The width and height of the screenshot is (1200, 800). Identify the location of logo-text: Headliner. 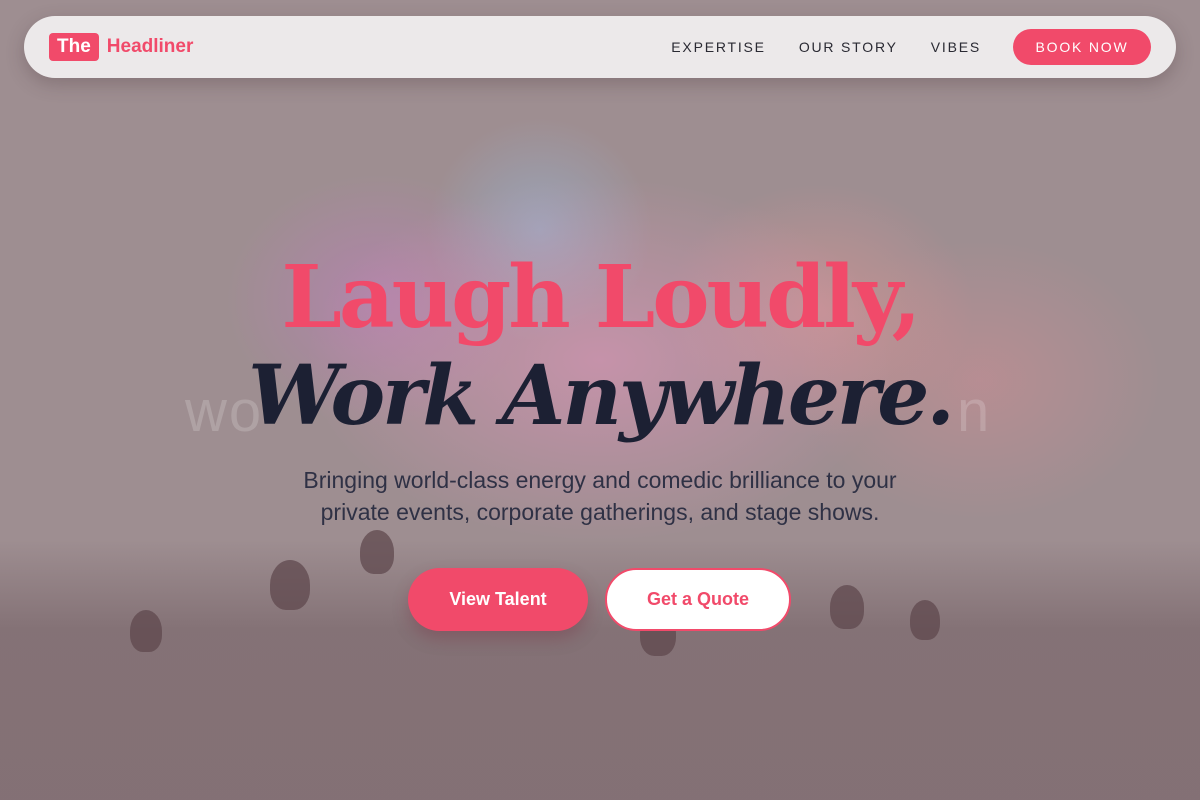
(150, 46).